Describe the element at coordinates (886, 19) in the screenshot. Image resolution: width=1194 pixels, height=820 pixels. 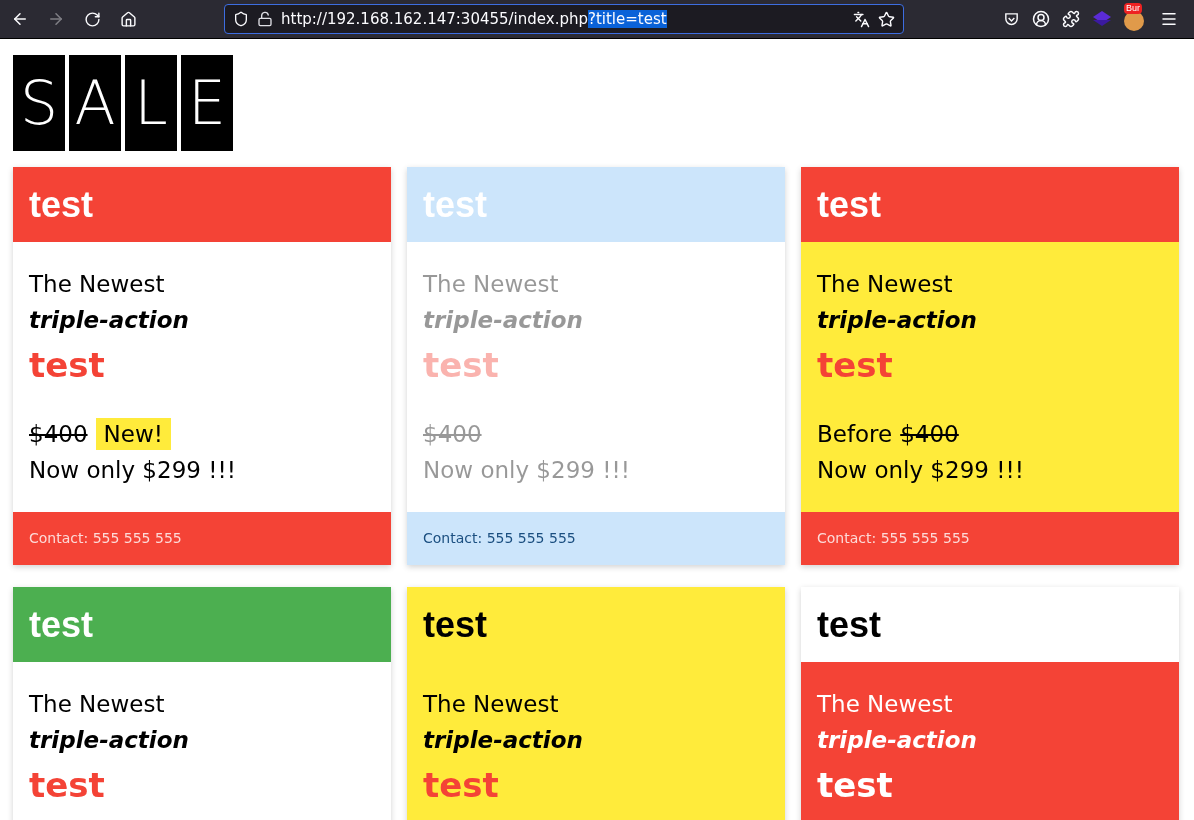
I see `bookmark-star-icon` at that location.